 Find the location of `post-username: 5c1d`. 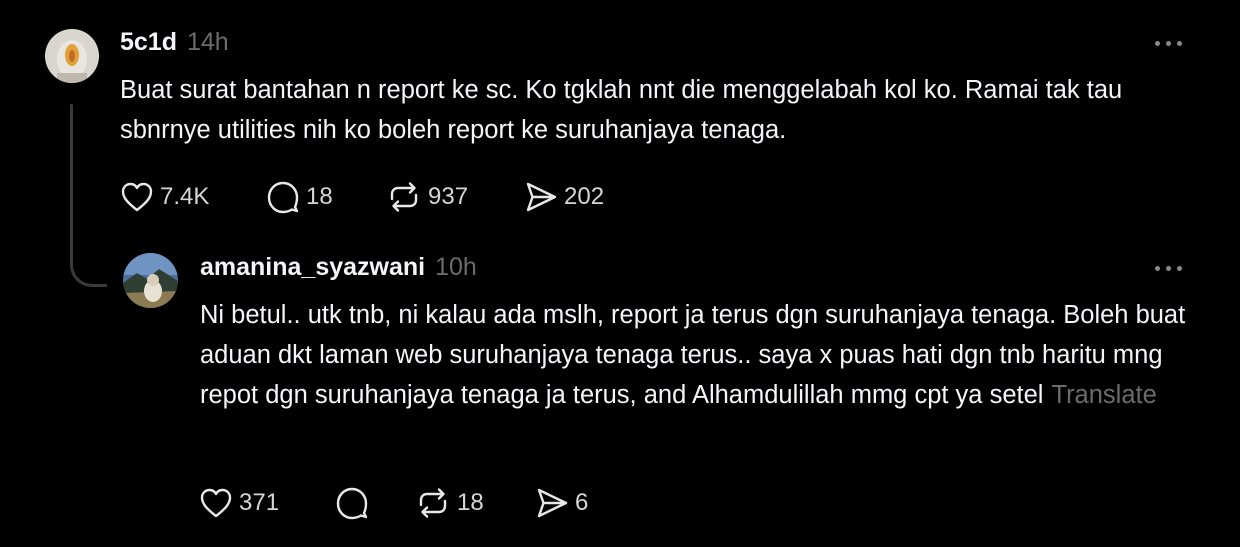

post-username: 5c1d is located at coordinates (148, 42).